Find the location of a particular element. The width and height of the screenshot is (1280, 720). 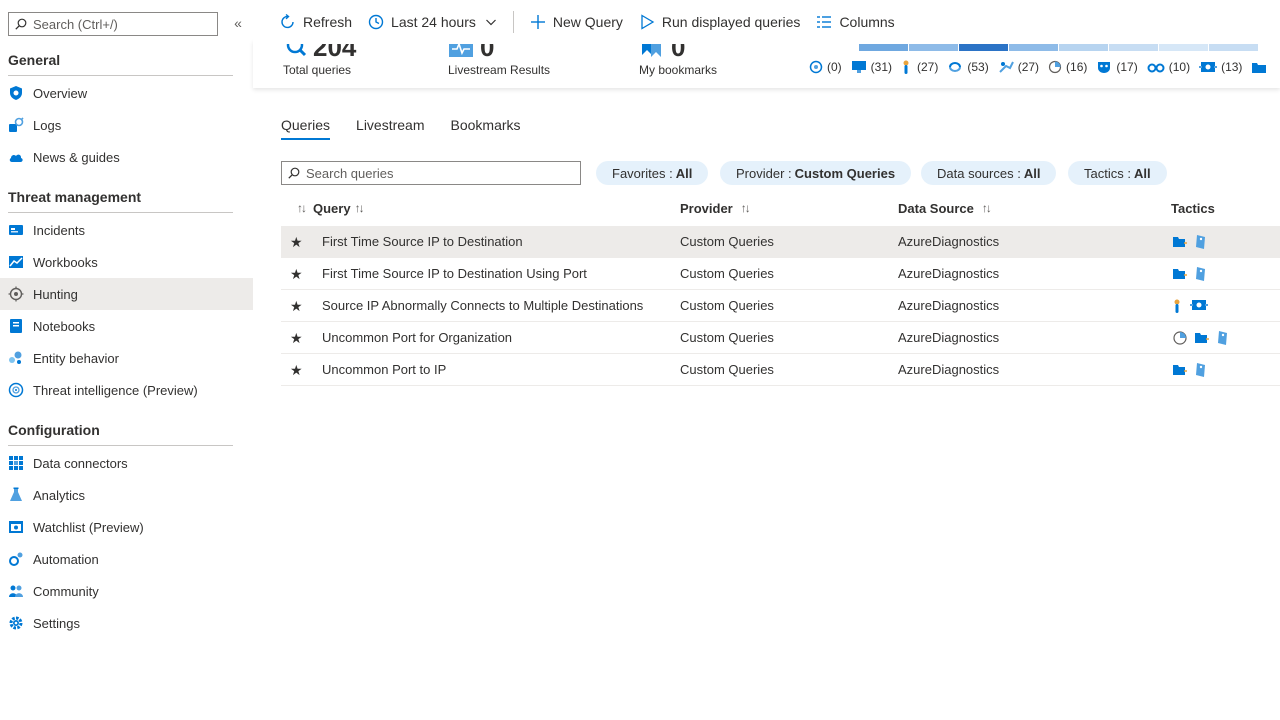

search-queries-input: Search queries is located at coordinates (431, 173).